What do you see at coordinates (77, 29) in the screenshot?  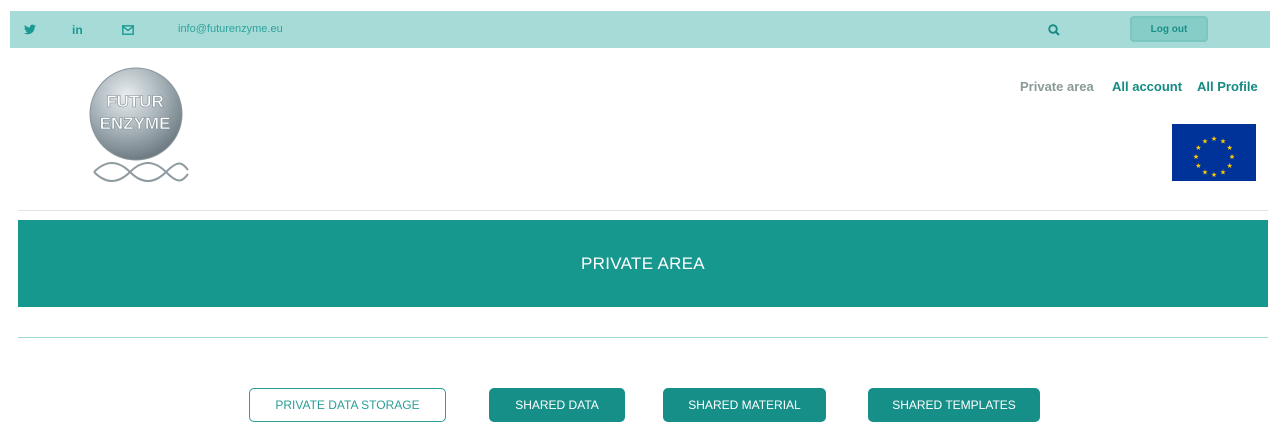 I see `linkedin-icon: in` at bounding box center [77, 29].